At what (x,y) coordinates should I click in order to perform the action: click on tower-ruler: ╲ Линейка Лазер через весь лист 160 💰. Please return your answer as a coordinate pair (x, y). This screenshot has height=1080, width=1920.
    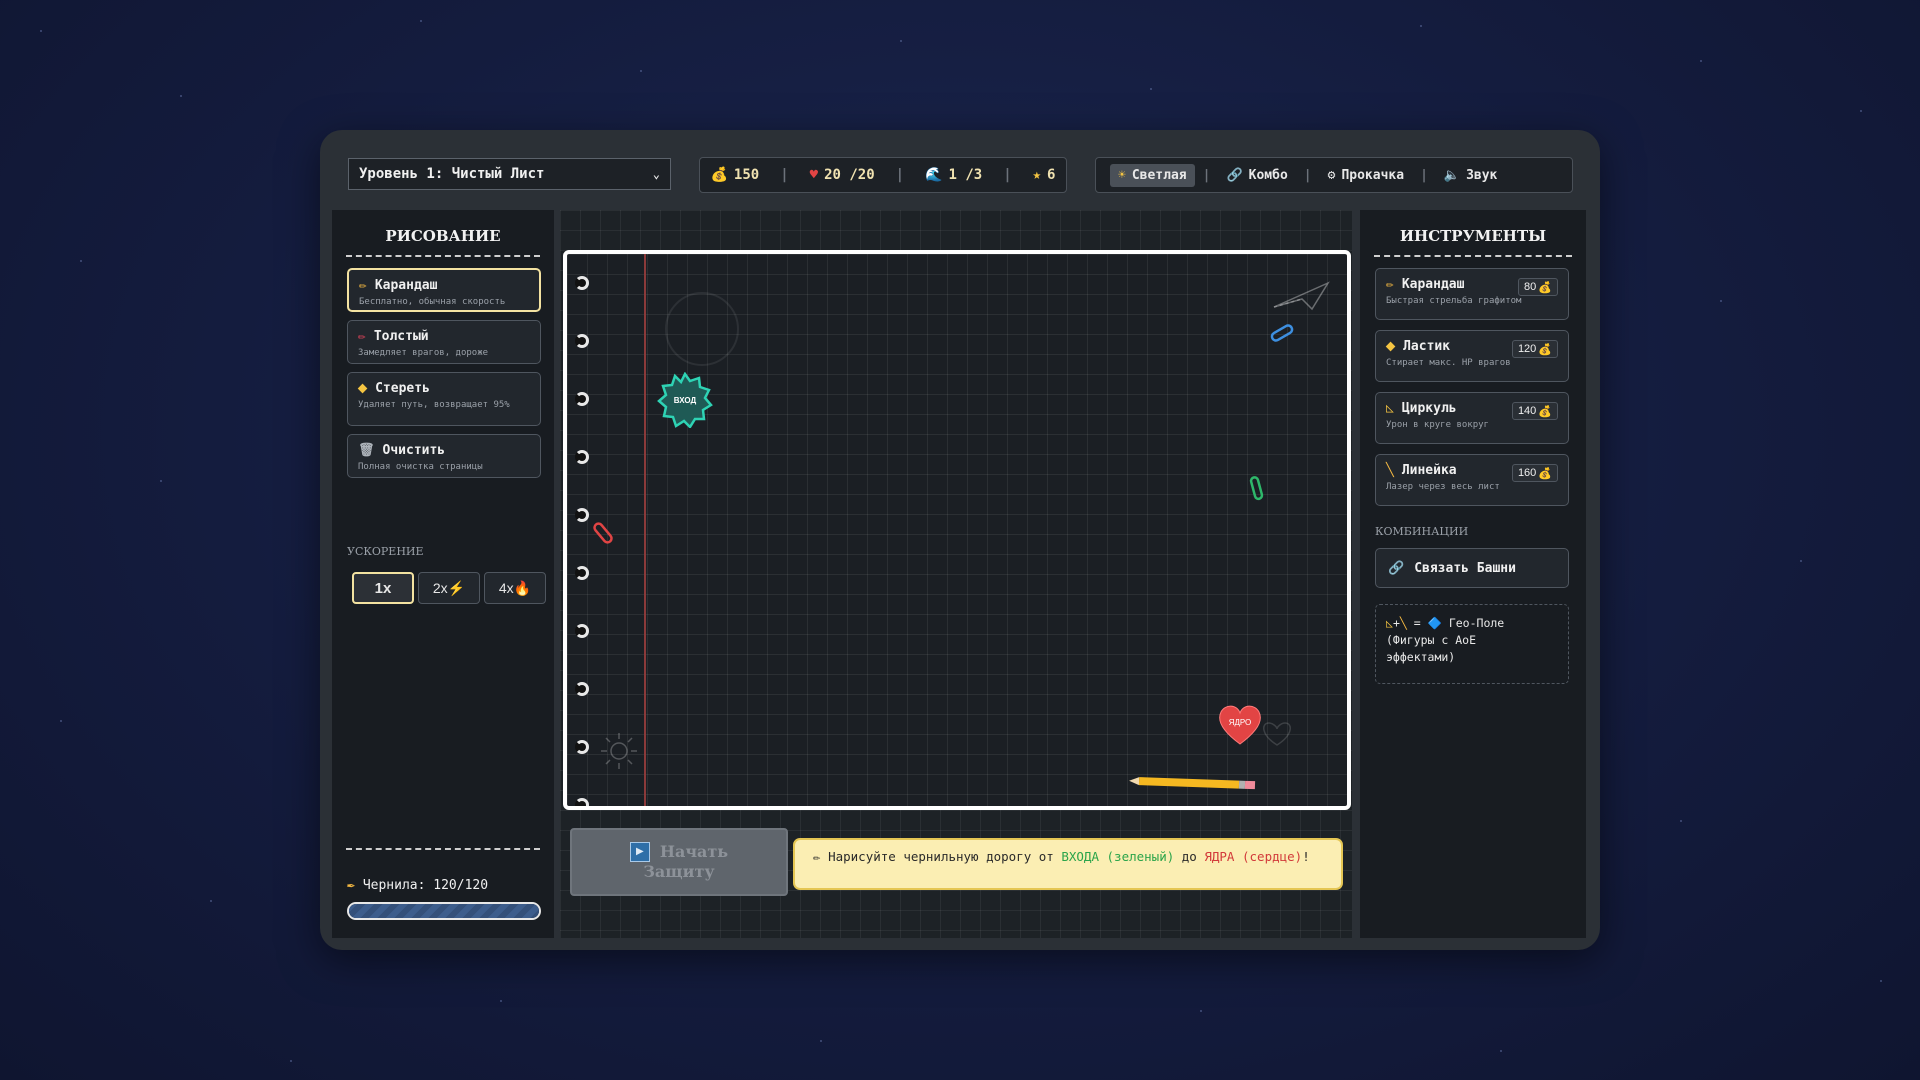
    Looking at the image, I should click on (1472, 480).